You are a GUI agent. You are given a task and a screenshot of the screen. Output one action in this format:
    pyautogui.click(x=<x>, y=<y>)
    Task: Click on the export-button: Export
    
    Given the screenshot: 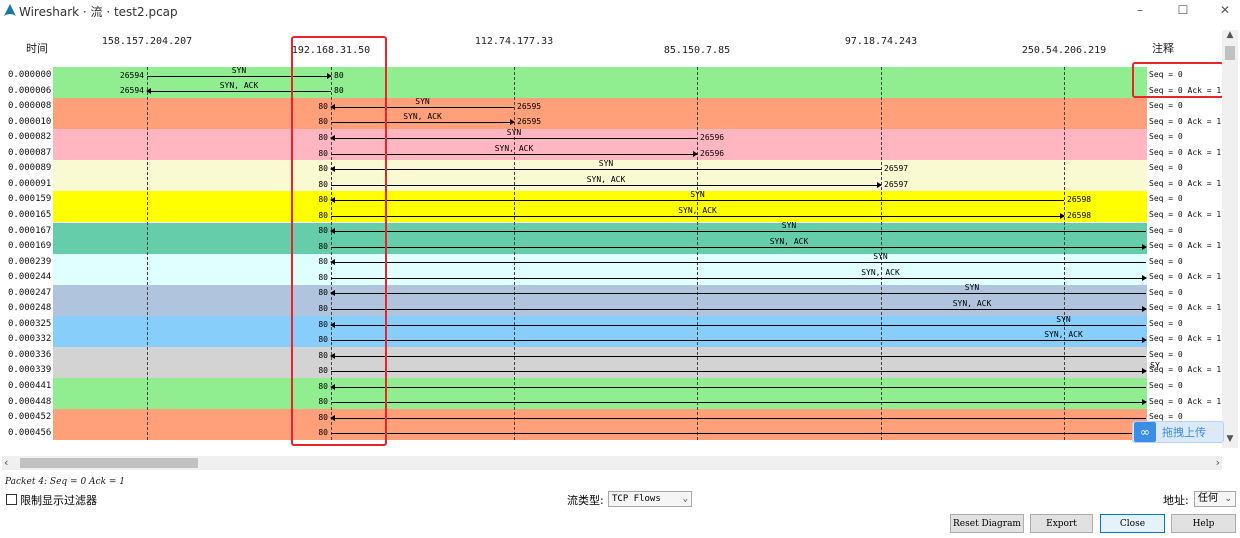 What is the action you would take?
    pyautogui.click(x=1061, y=523)
    